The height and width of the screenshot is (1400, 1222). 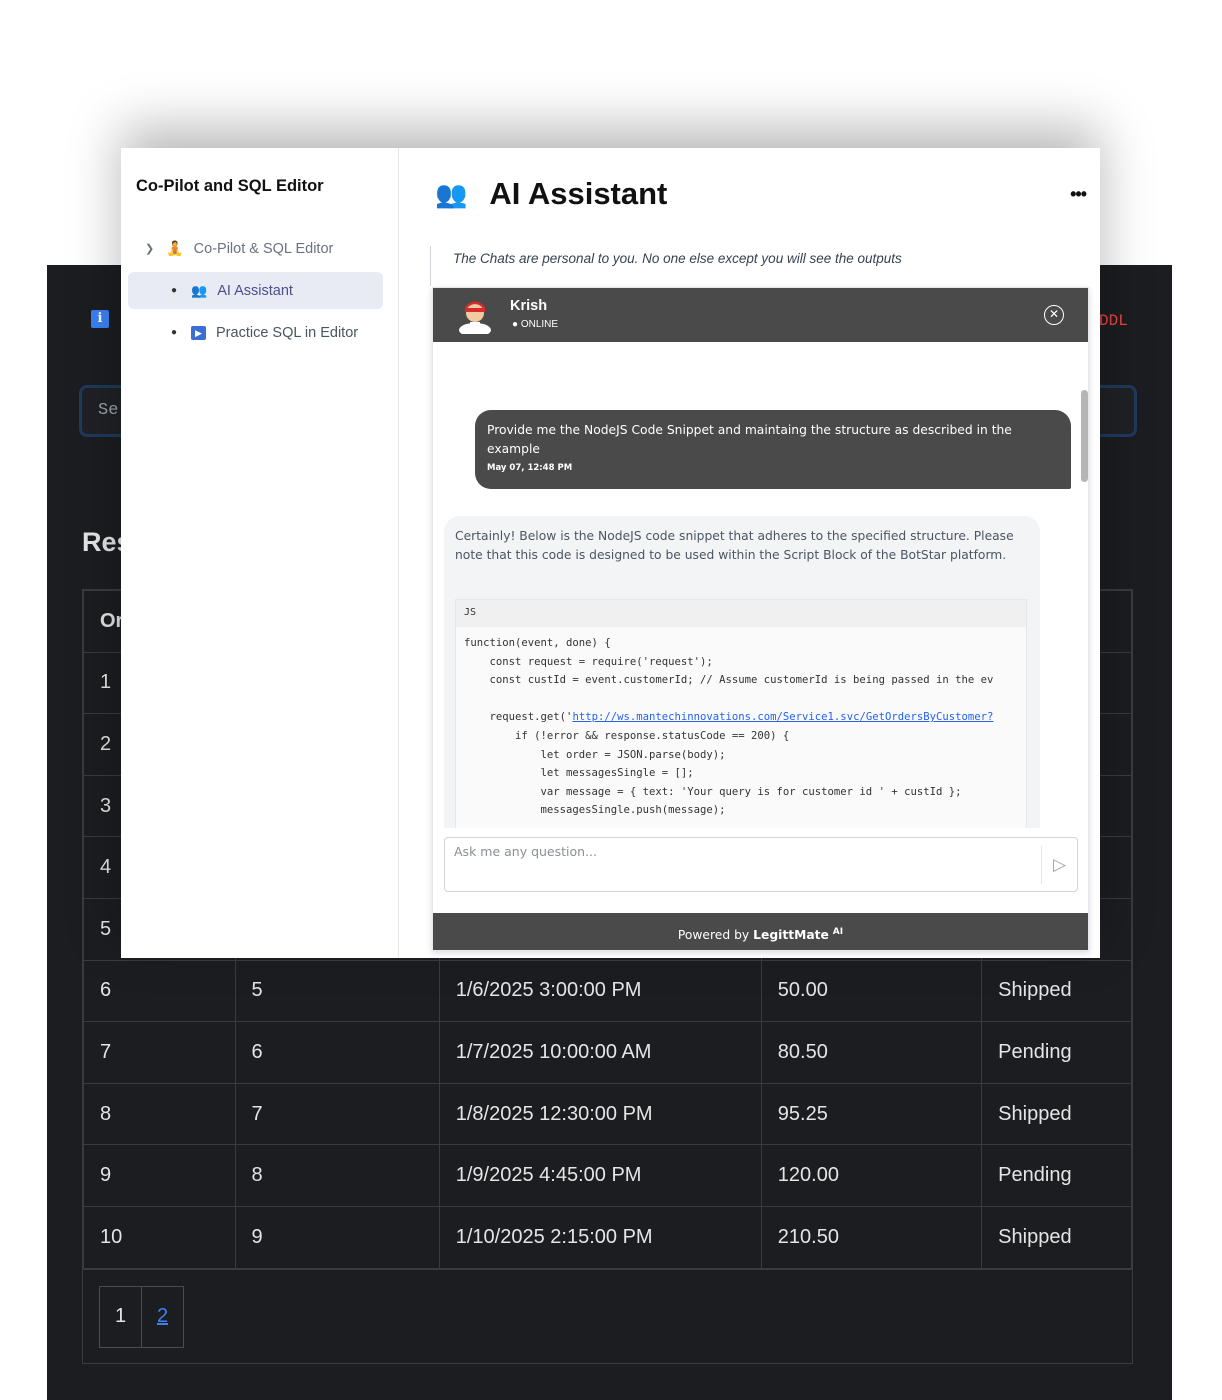 What do you see at coordinates (1084, 436) in the screenshot?
I see `chat-scrollbar` at bounding box center [1084, 436].